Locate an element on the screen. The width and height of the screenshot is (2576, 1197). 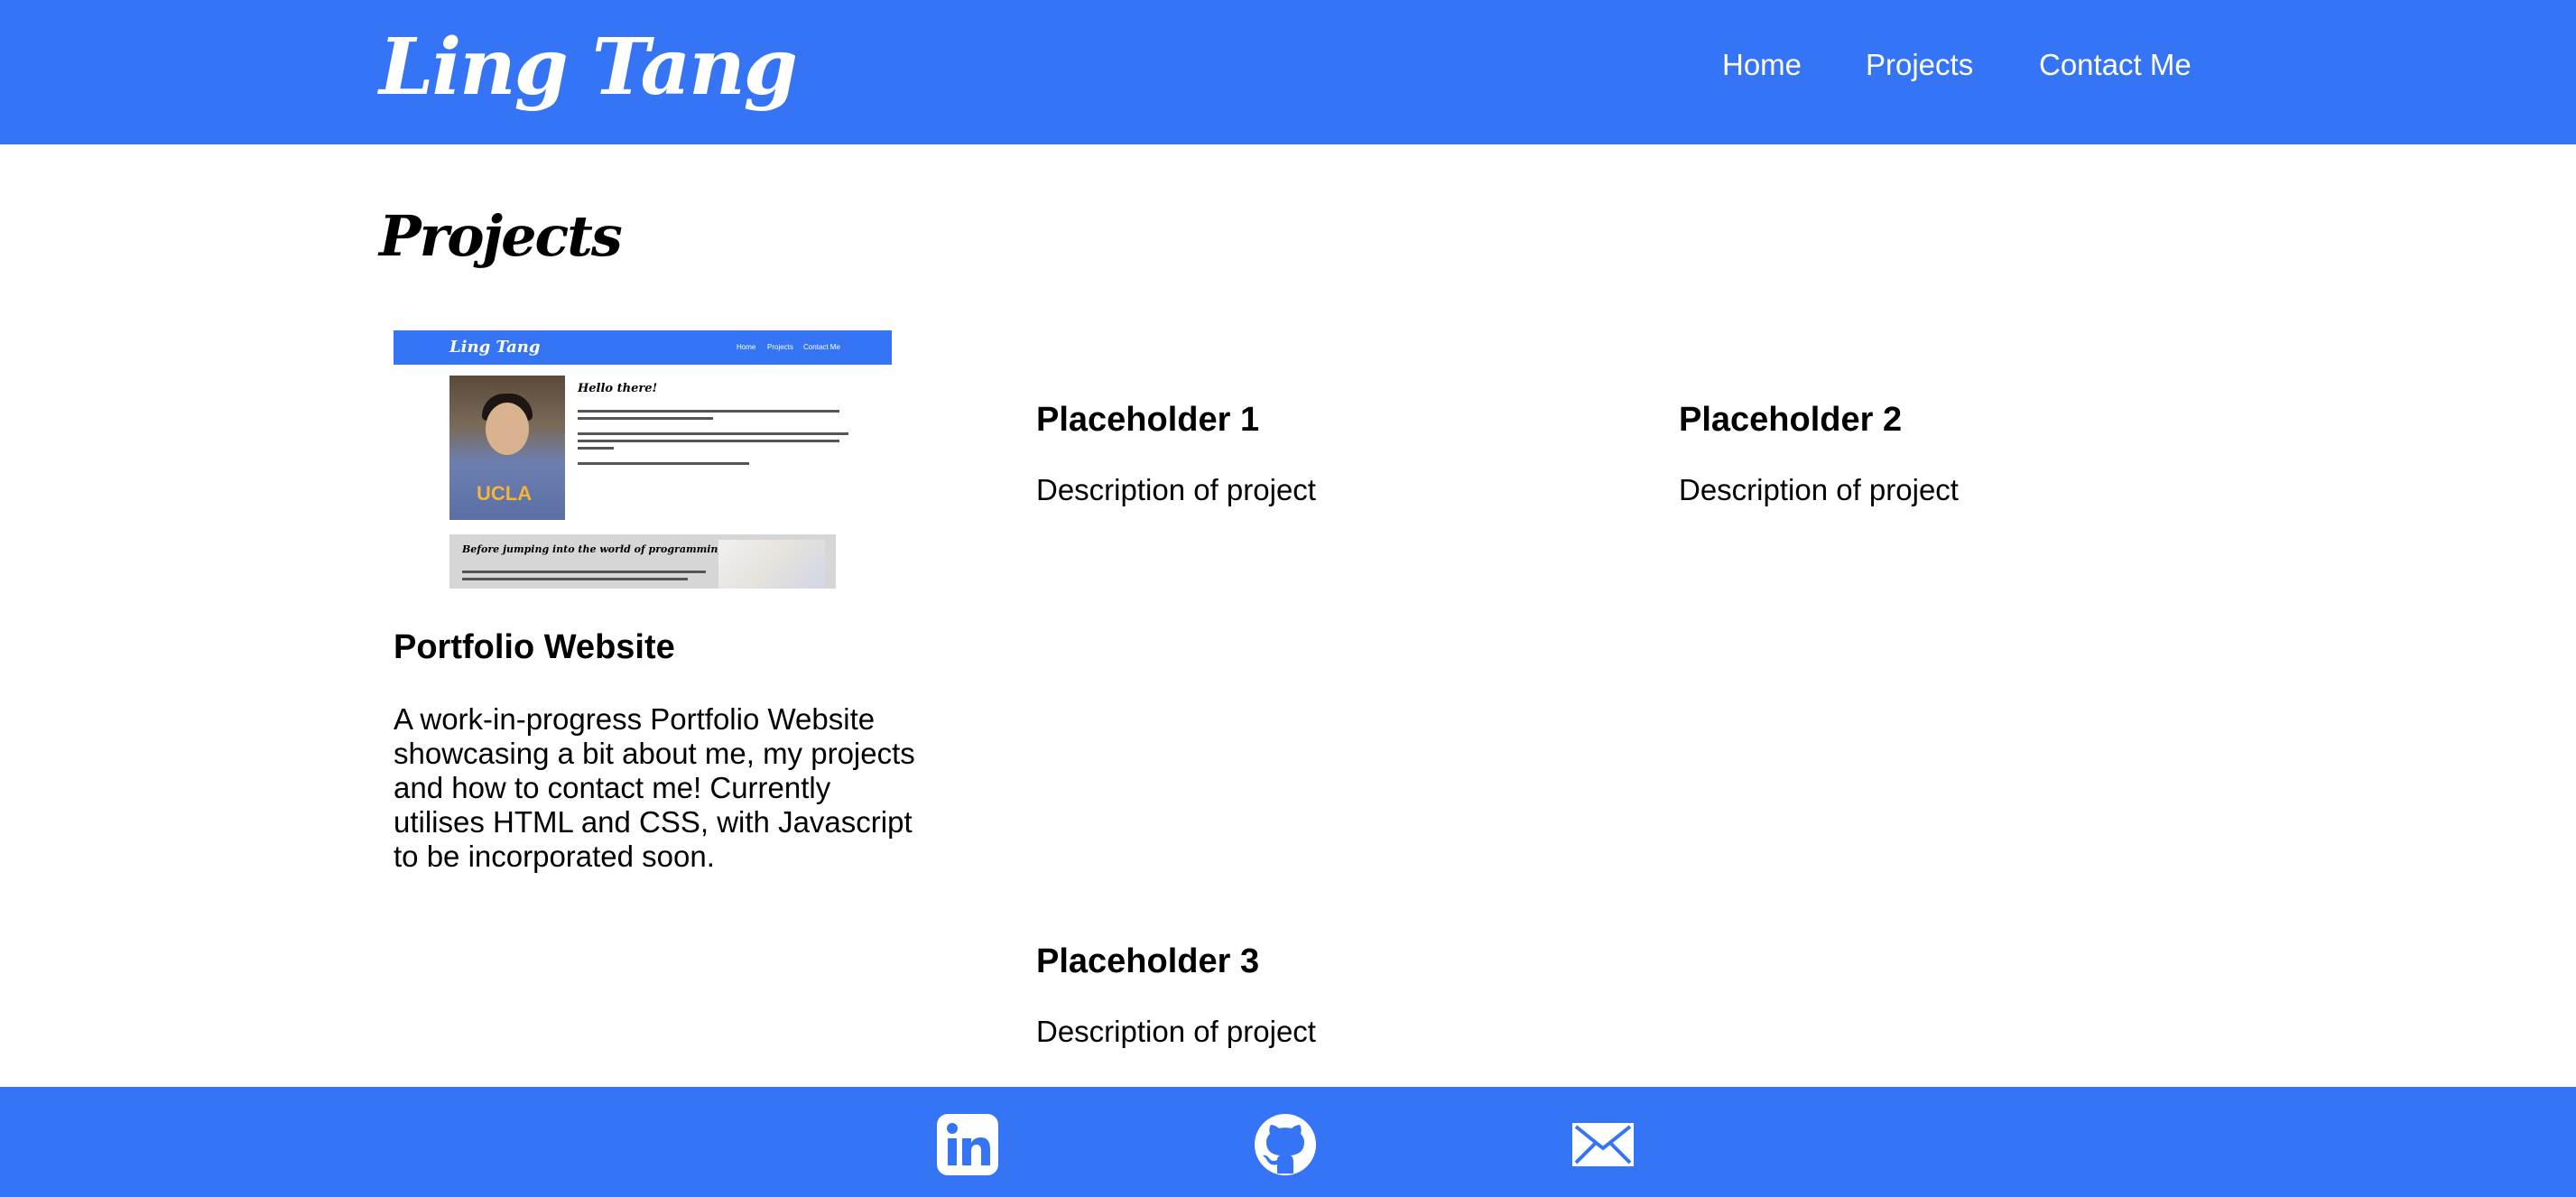
thumbnail-greeting: Hello there! is located at coordinates (618, 389).